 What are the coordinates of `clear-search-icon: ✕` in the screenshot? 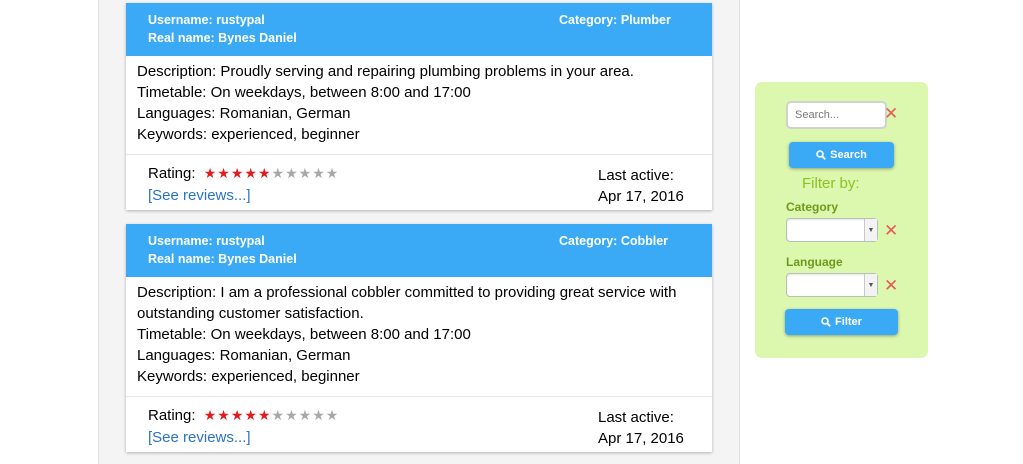 It's located at (891, 113).